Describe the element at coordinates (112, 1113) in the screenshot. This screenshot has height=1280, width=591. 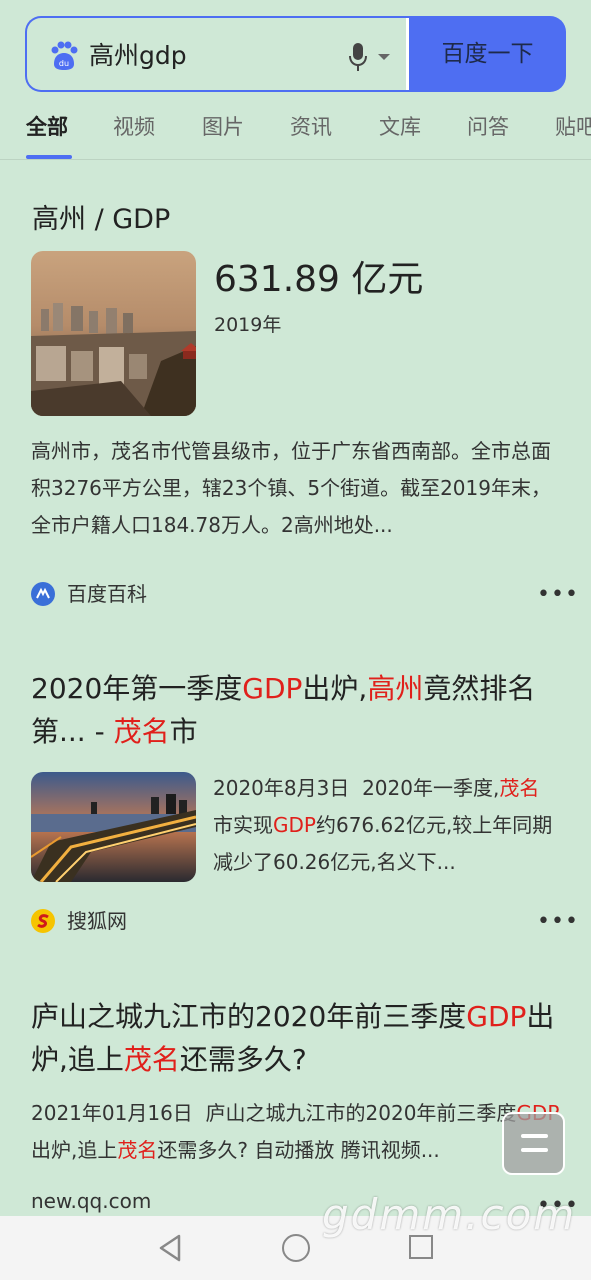
I see `result-date: 2021年01月16日` at that location.